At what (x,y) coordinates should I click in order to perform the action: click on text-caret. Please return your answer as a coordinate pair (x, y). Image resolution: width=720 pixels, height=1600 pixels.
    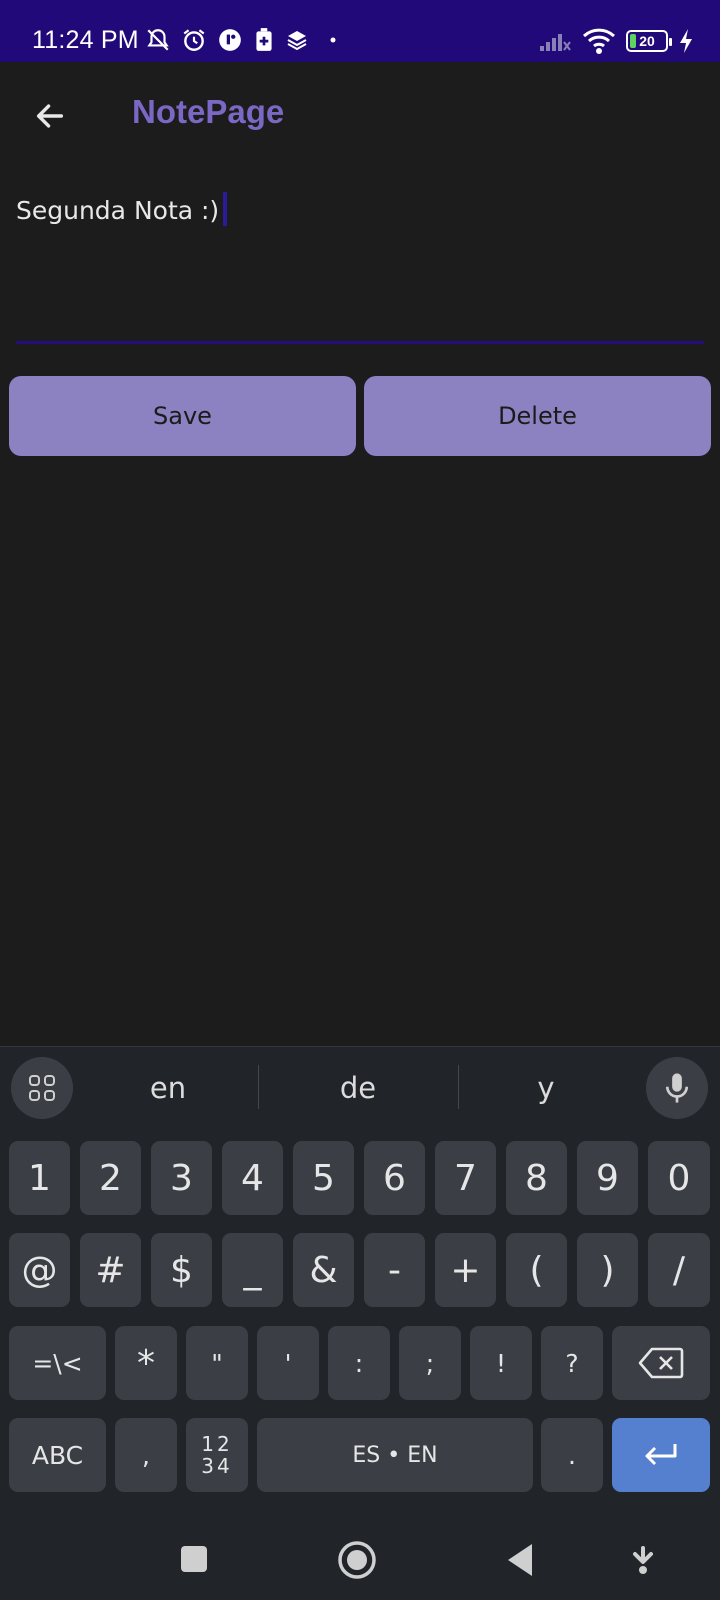
    Looking at the image, I should click on (225, 209).